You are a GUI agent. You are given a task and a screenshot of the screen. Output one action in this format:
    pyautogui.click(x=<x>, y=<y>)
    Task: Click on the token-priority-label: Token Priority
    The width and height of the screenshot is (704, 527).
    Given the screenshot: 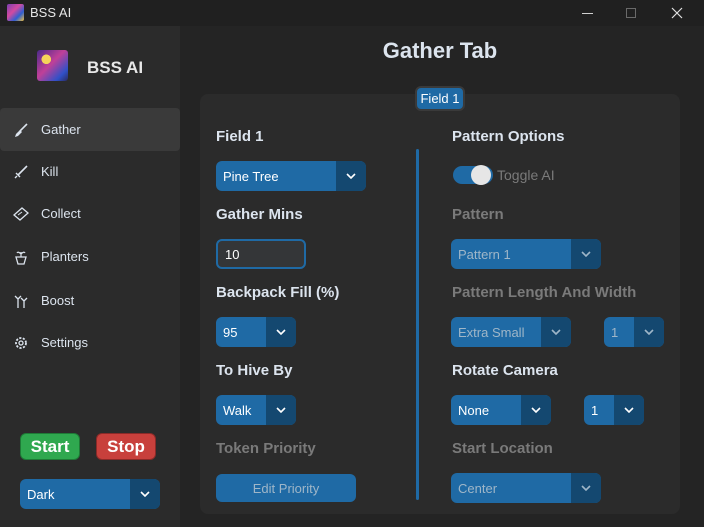 What is the action you would take?
    pyautogui.click(x=266, y=448)
    